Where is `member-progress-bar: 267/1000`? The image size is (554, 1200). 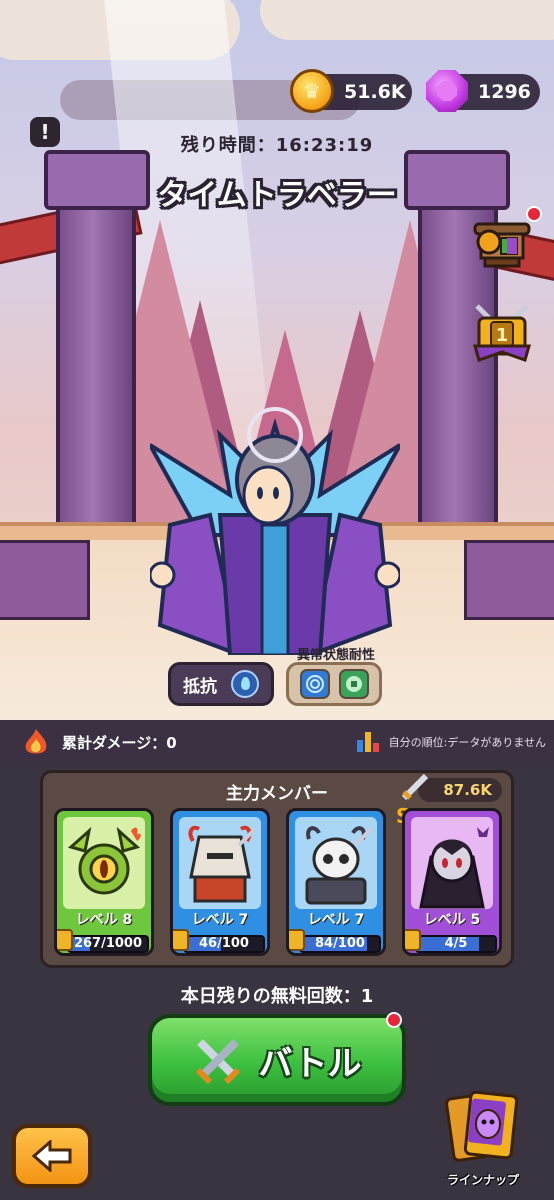
member-progress-bar: 267/1000 is located at coordinates (108, 944).